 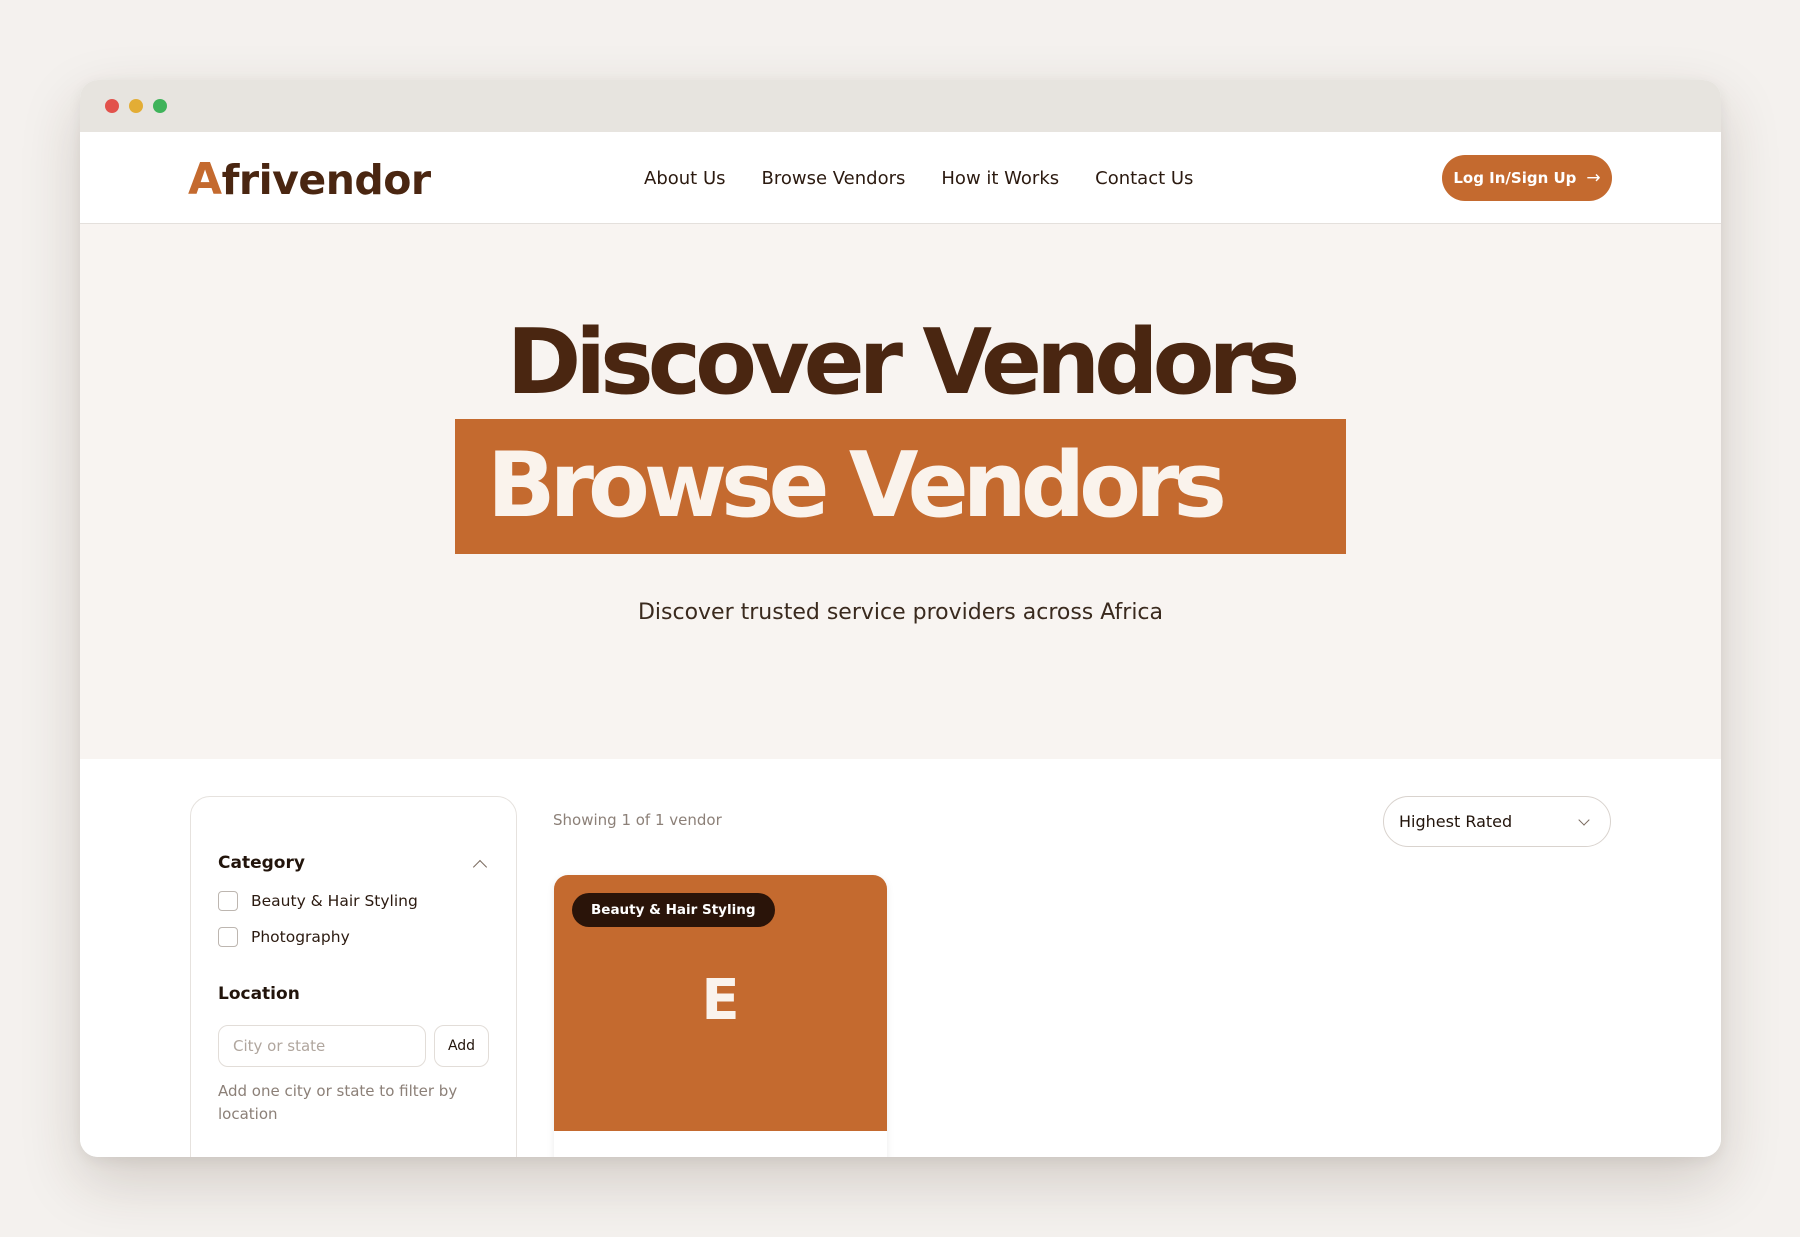 What do you see at coordinates (720, 1000) in the screenshot?
I see `vendor-initial: E` at bounding box center [720, 1000].